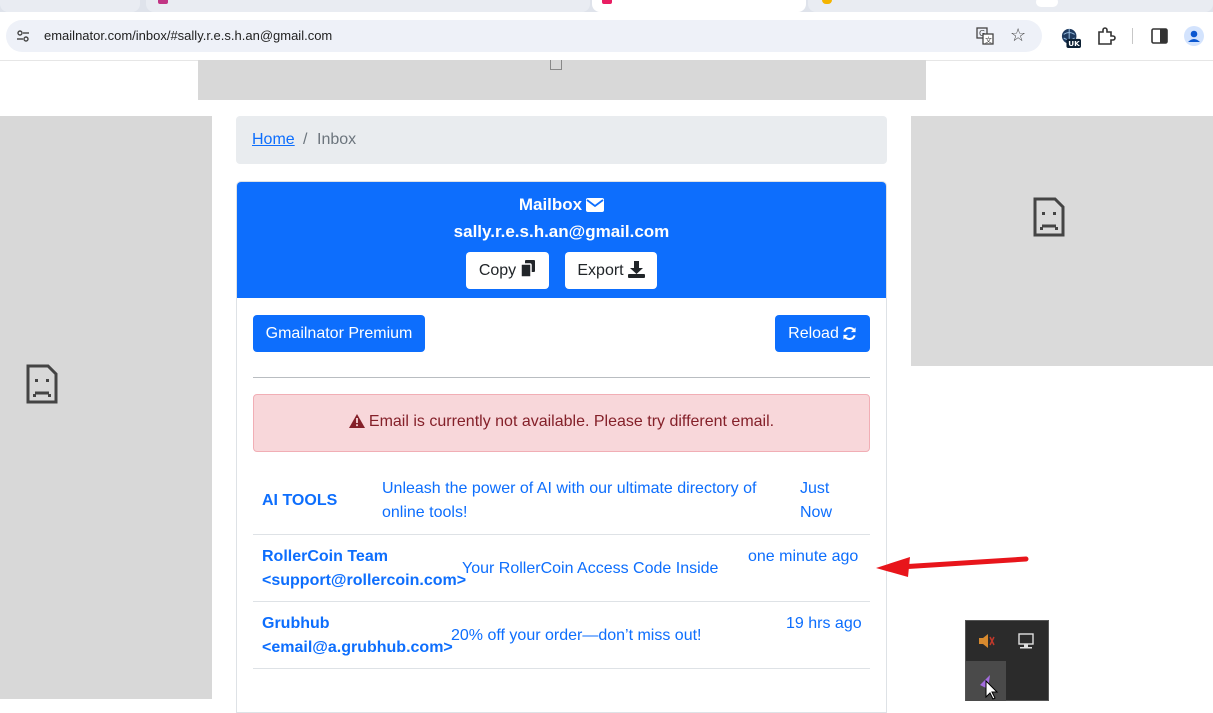  I want to click on right-ad-placeholder, so click(1062, 241).